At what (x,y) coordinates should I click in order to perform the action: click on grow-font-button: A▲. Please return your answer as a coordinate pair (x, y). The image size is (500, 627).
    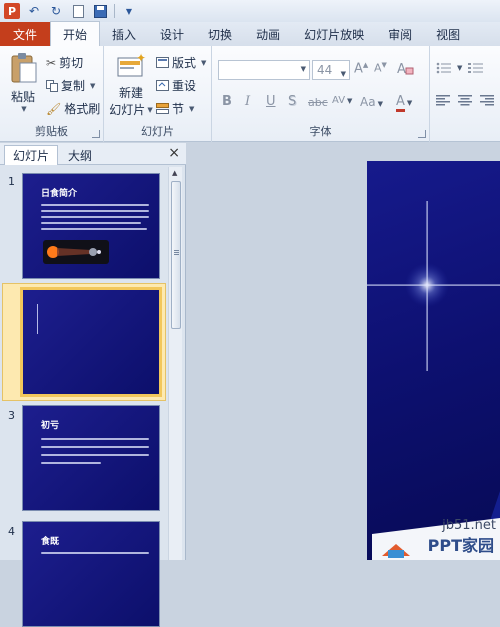
    Looking at the image, I should click on (361, 68).